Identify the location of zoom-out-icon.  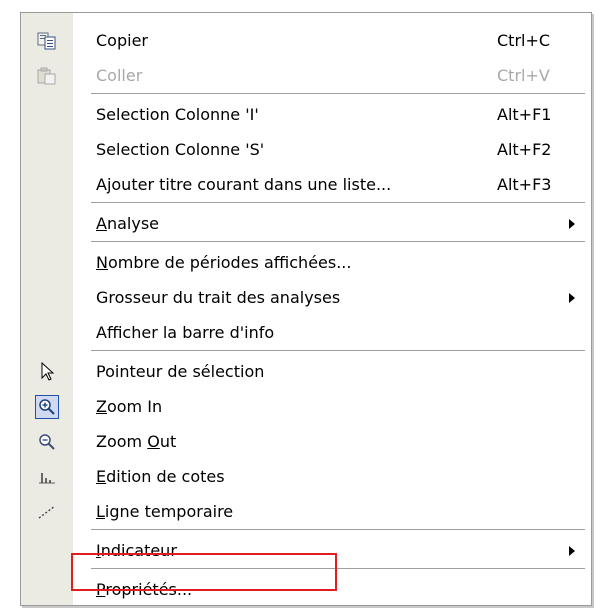
(47, 441).